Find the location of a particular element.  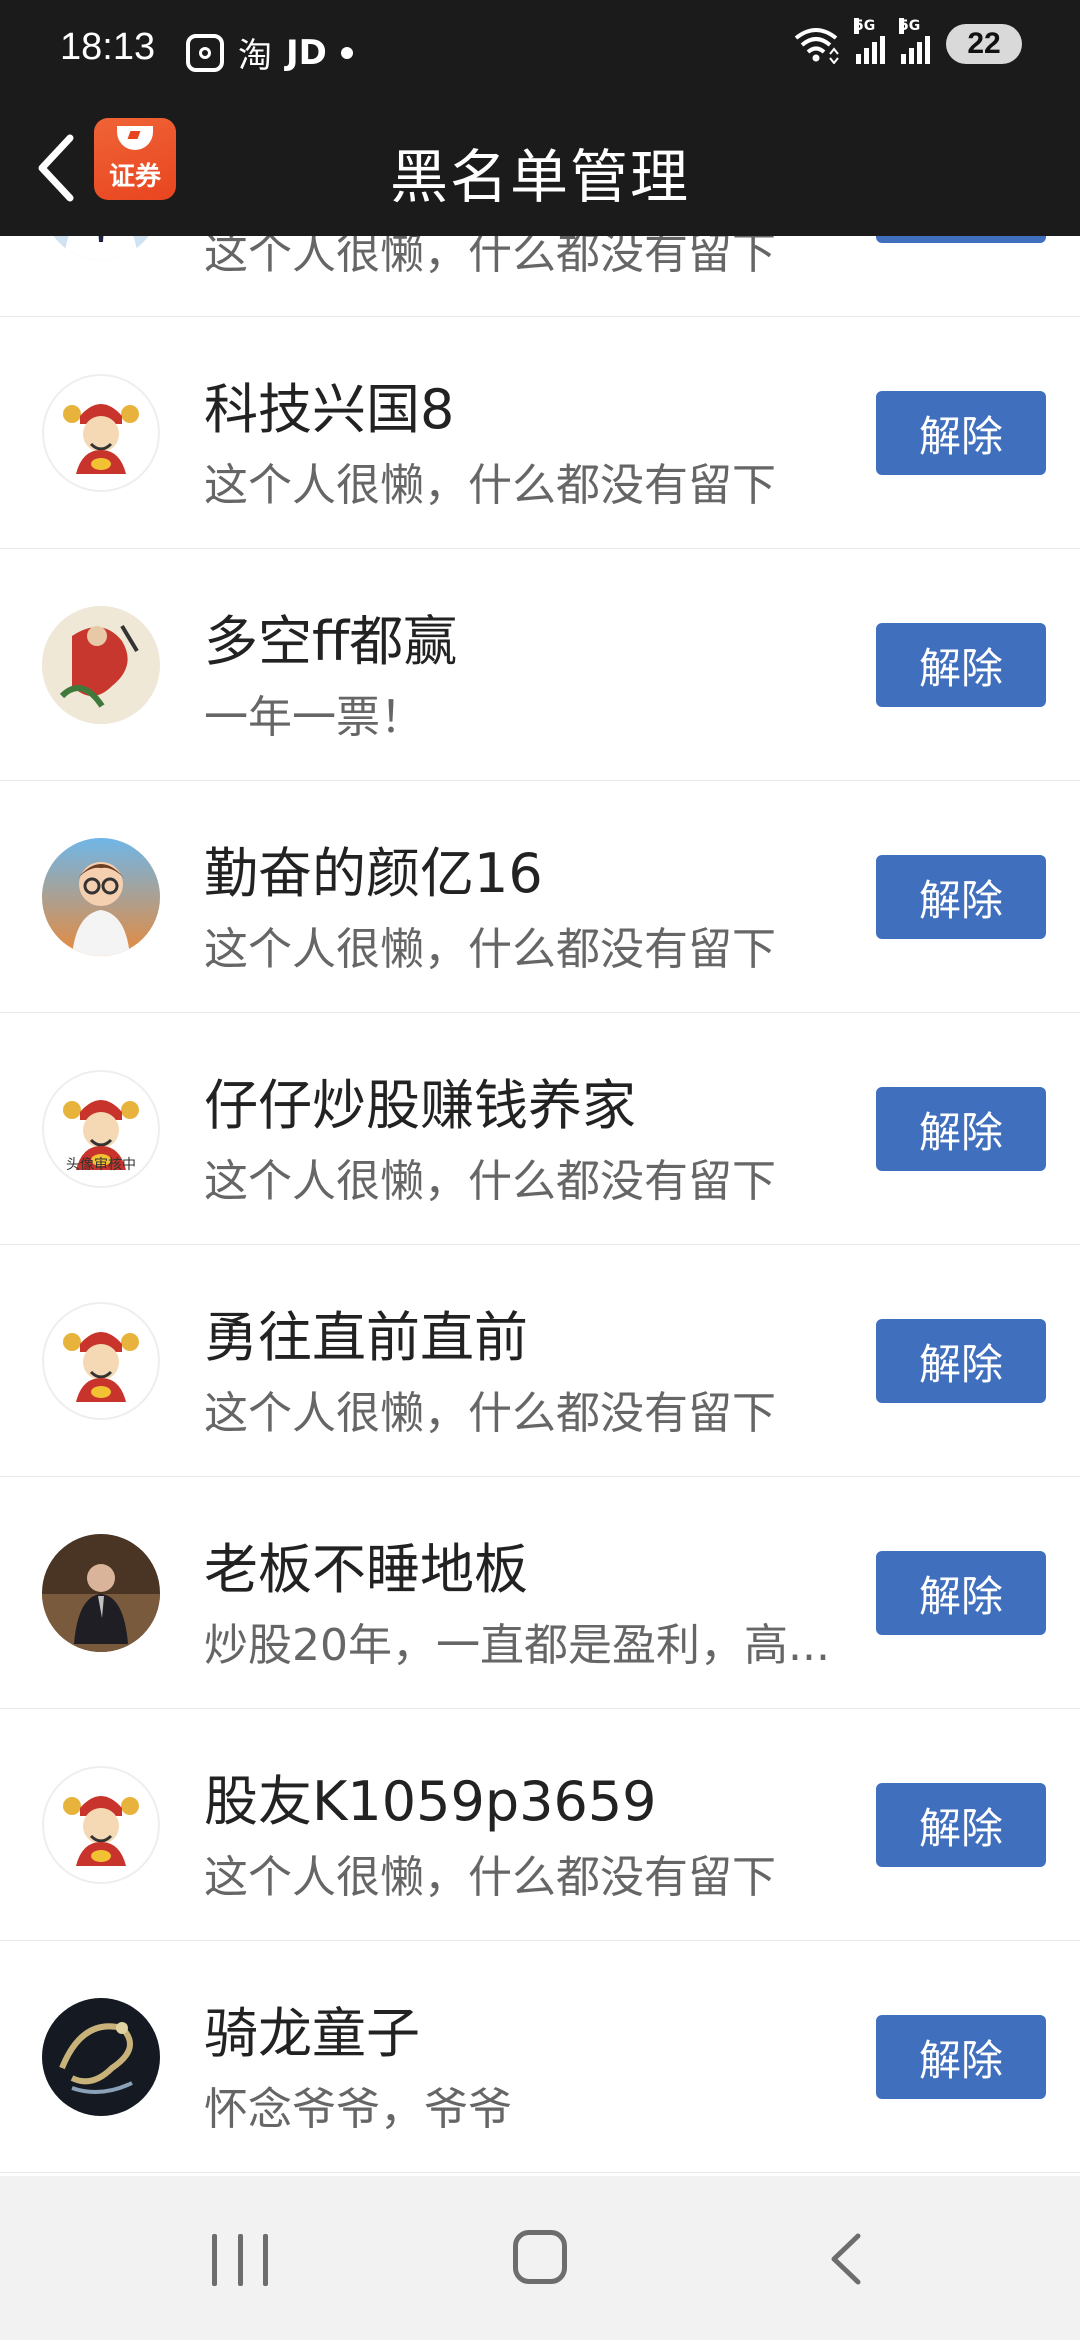

blacklist-row: 科技兴国8 这个人很懒，什么都没有留下 解除 is located at coordinates (540, 433).